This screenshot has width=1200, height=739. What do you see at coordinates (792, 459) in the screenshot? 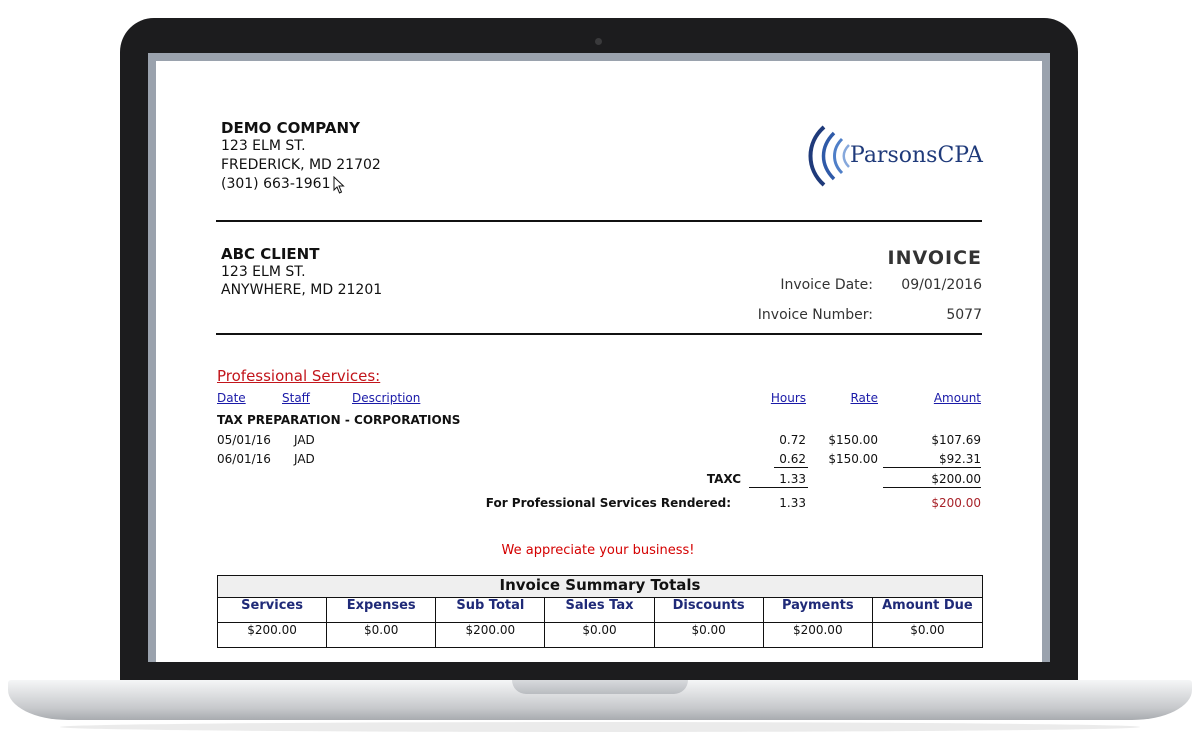
I see `row-hours: 0.62` at bounding box center [792, 459].